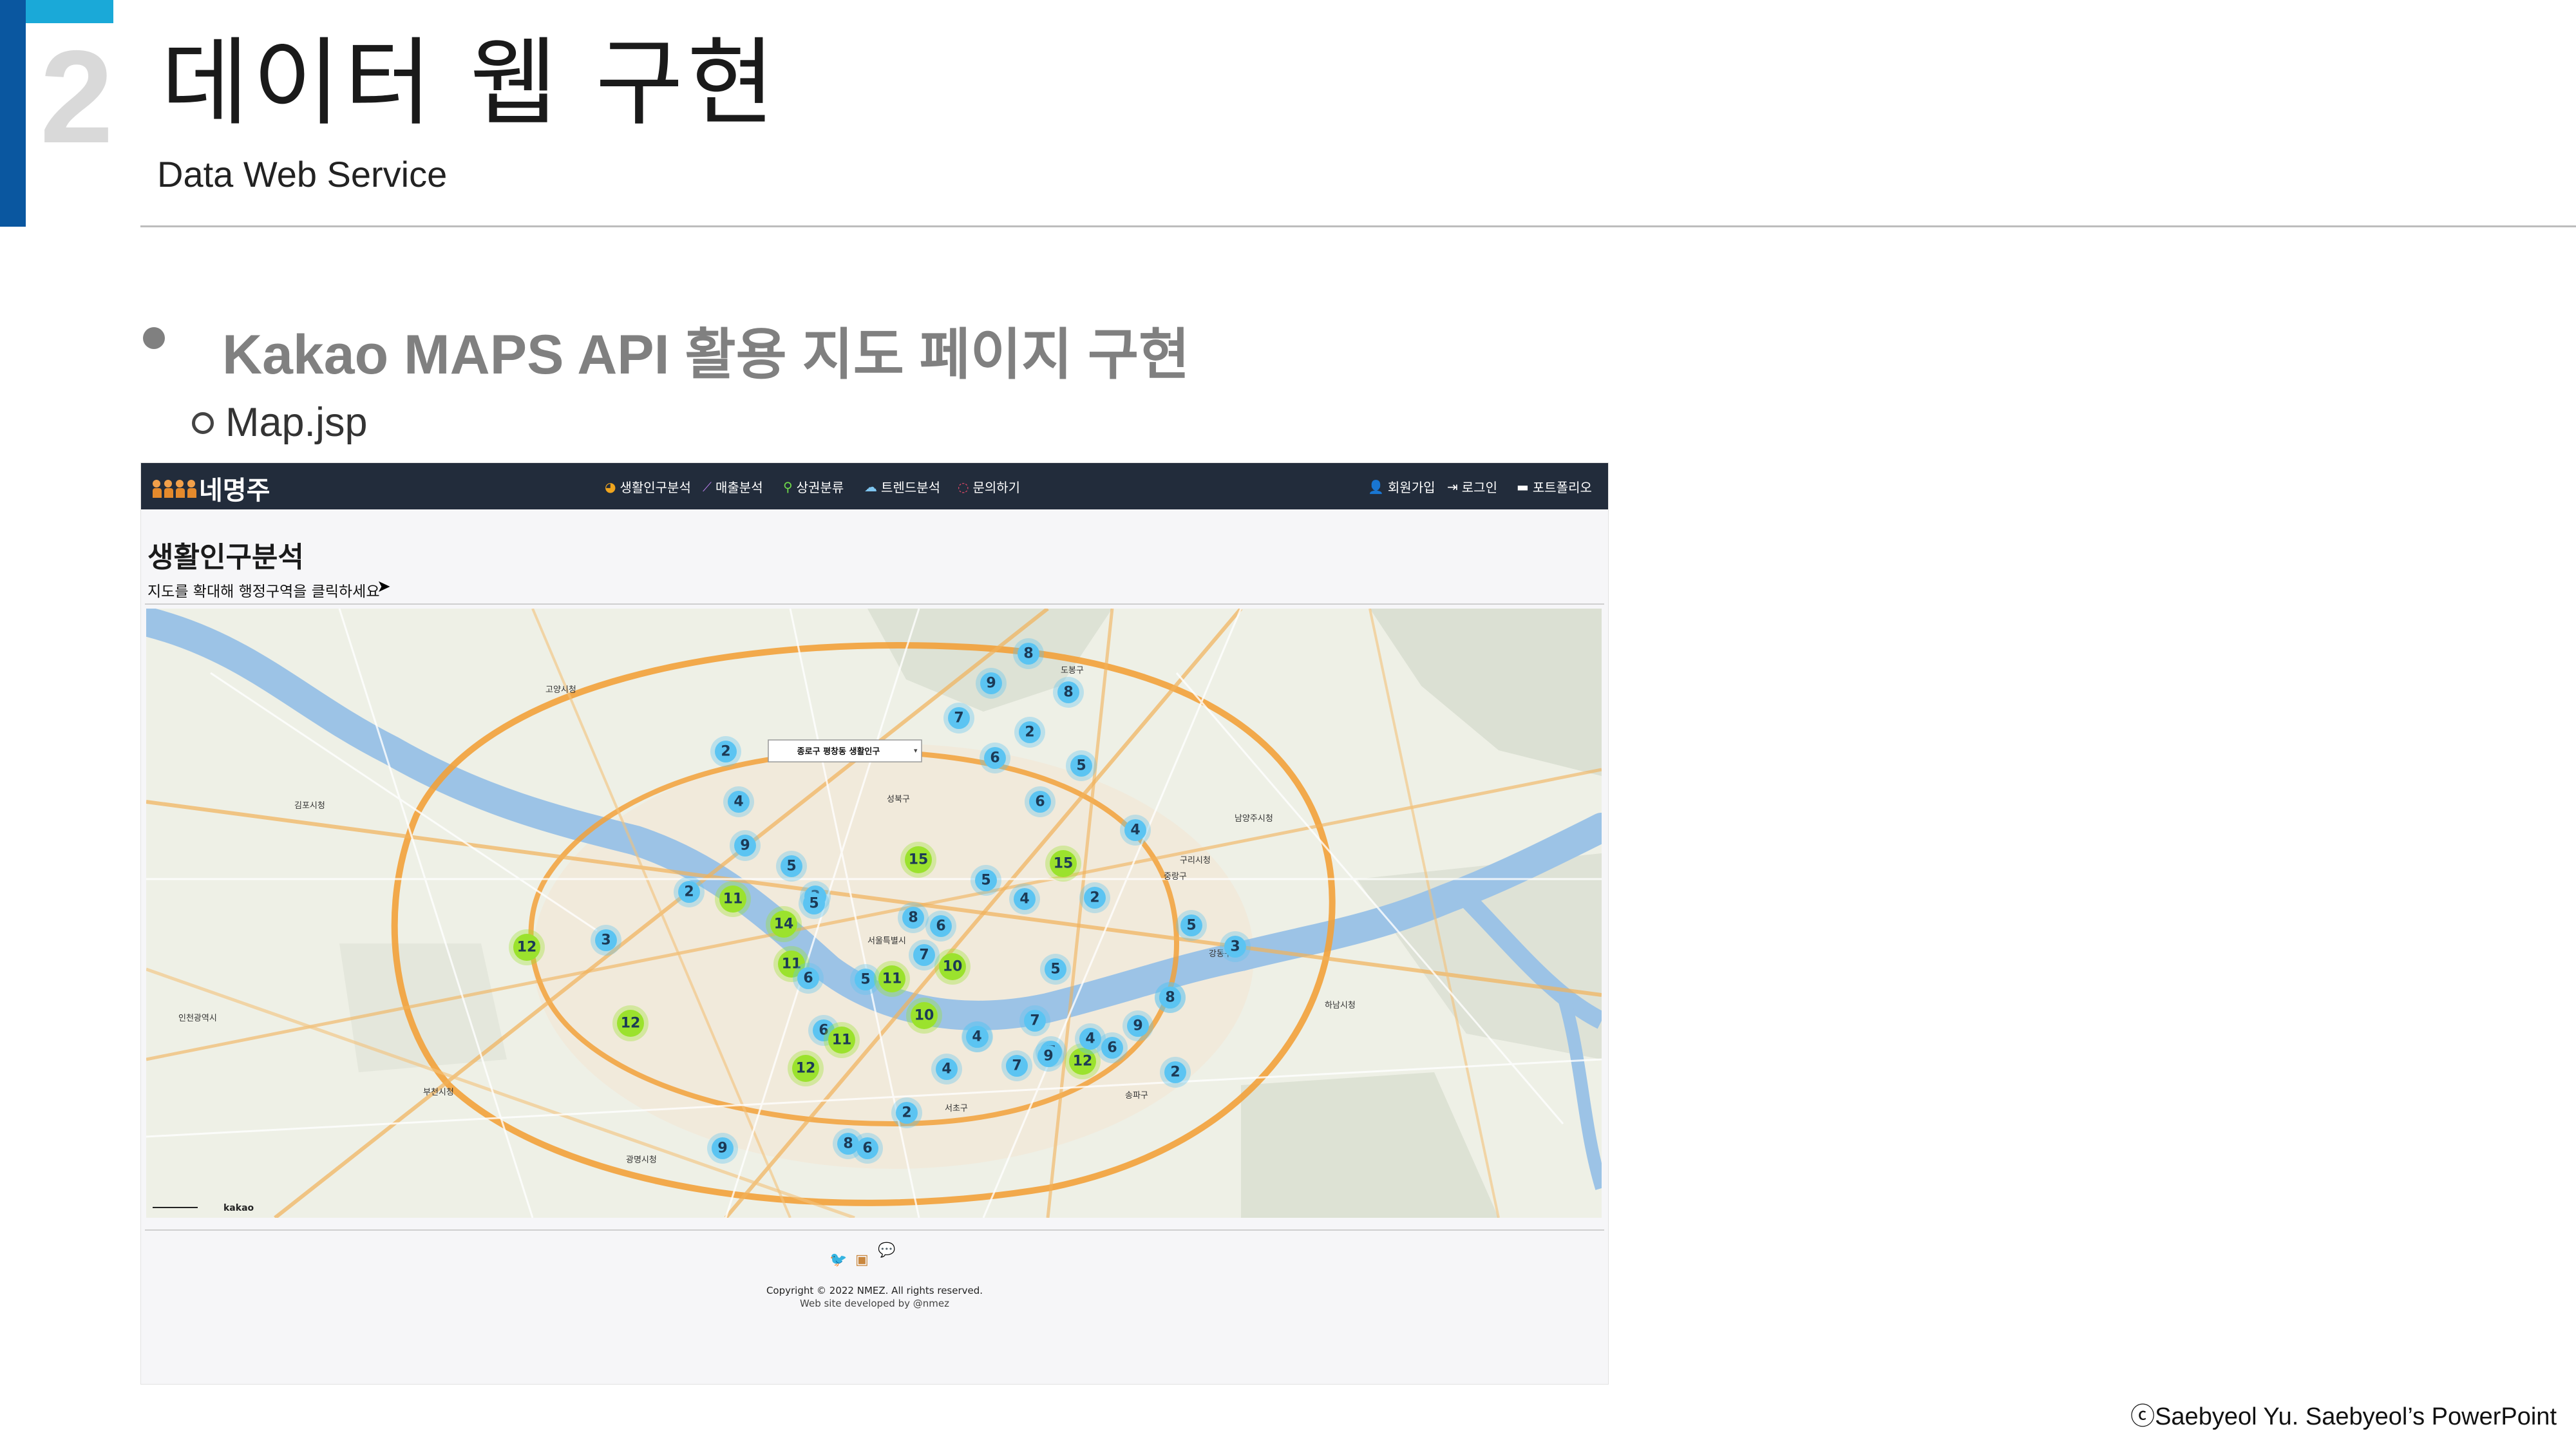 The height and width of the screenshot is (1449, 2576). I want to click on folder-icon: ▬, so click(1523, 486).